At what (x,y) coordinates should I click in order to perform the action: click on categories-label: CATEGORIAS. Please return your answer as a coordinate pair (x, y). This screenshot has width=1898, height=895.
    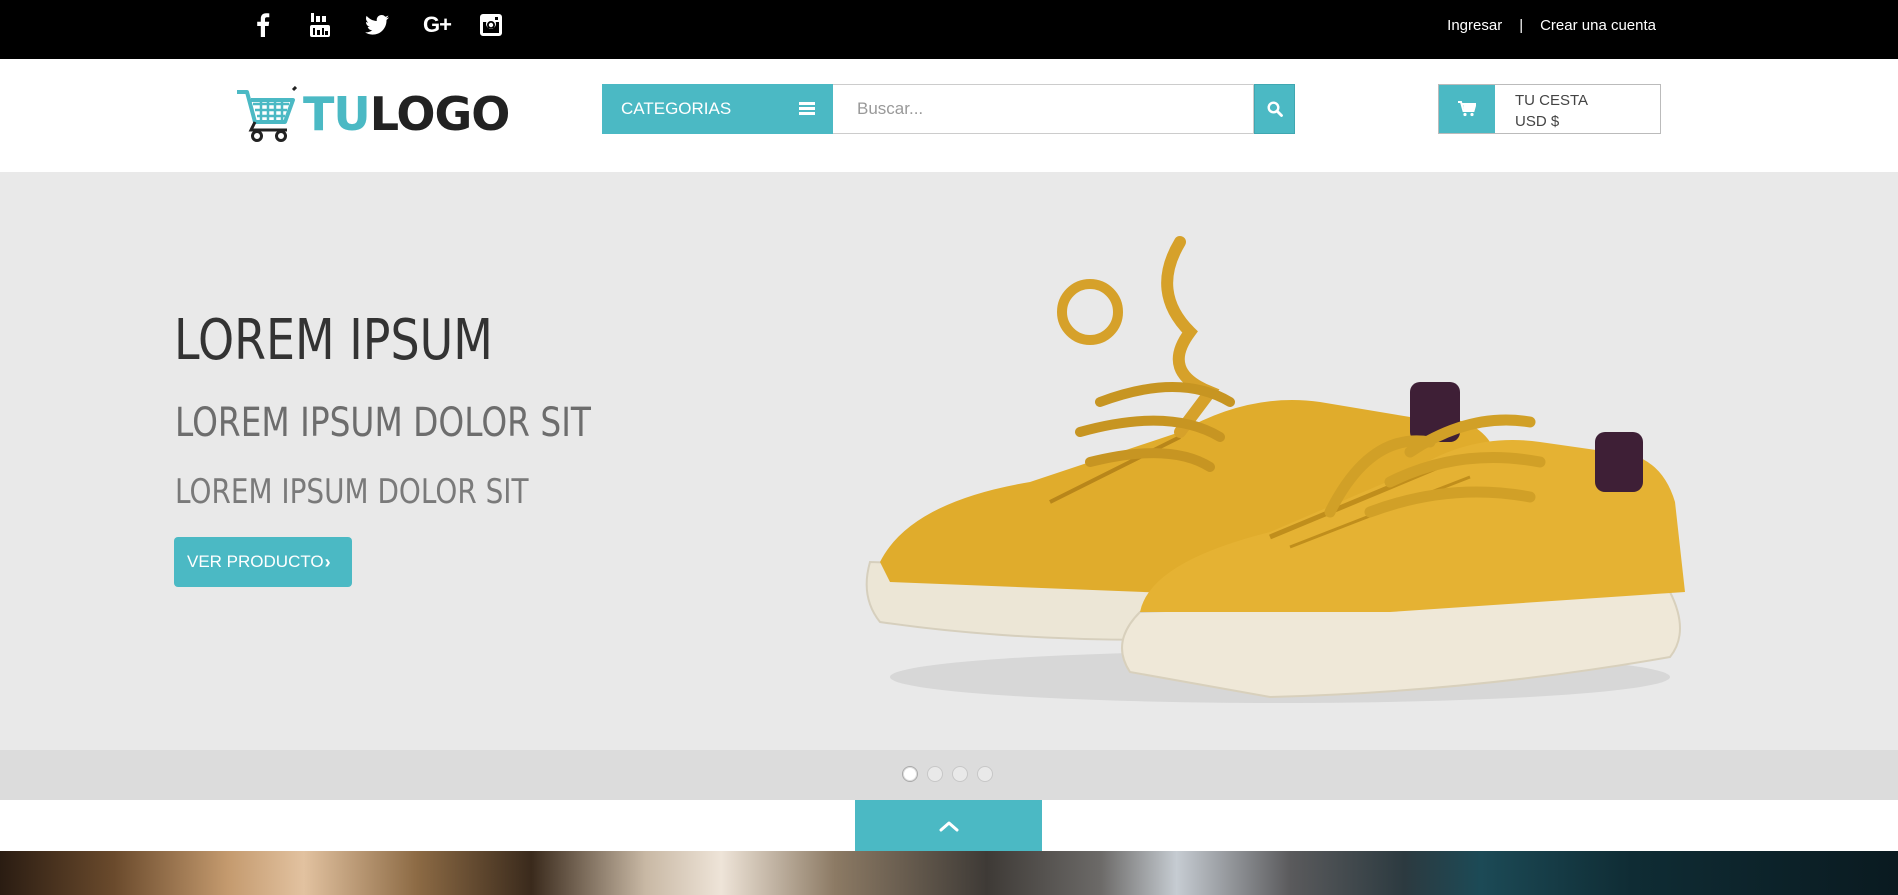
    Looking at the image, I should click on (676, 108).